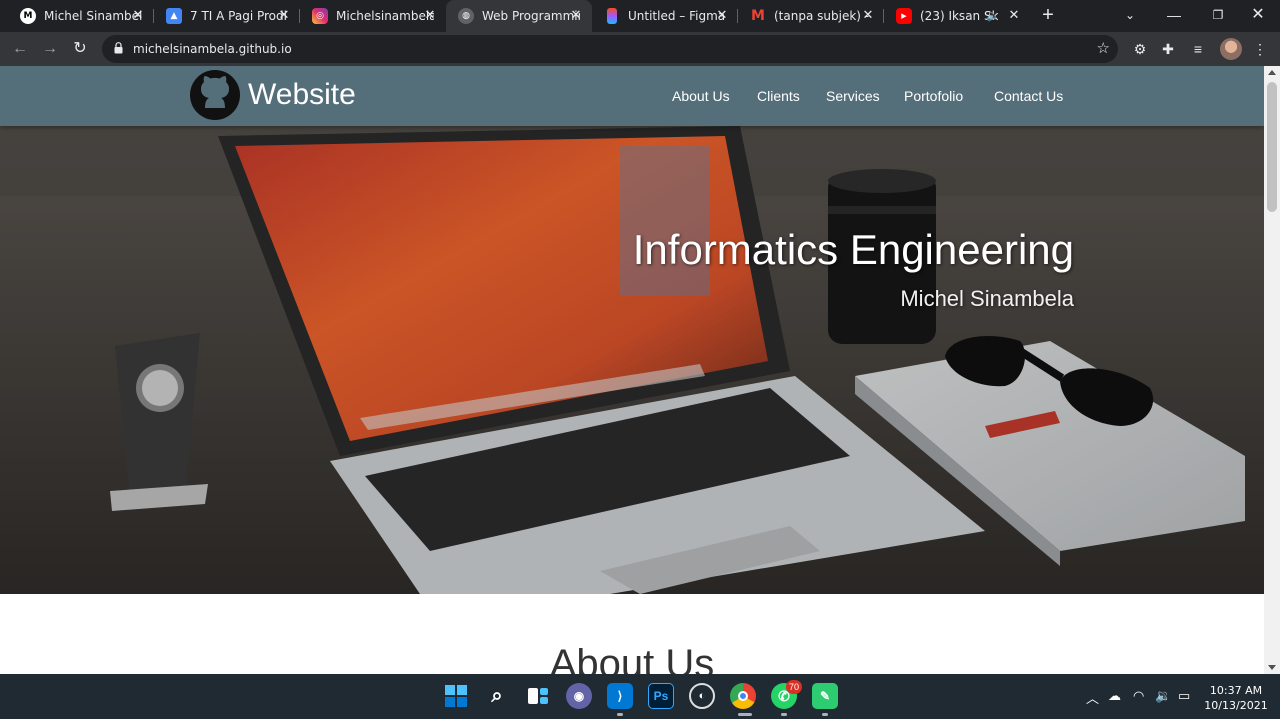  What do you see at coordinates (610, 49) in the screenshot?
I see `address-bar: michelsinambela.github.io ☆` at bounding box center [610, 49].